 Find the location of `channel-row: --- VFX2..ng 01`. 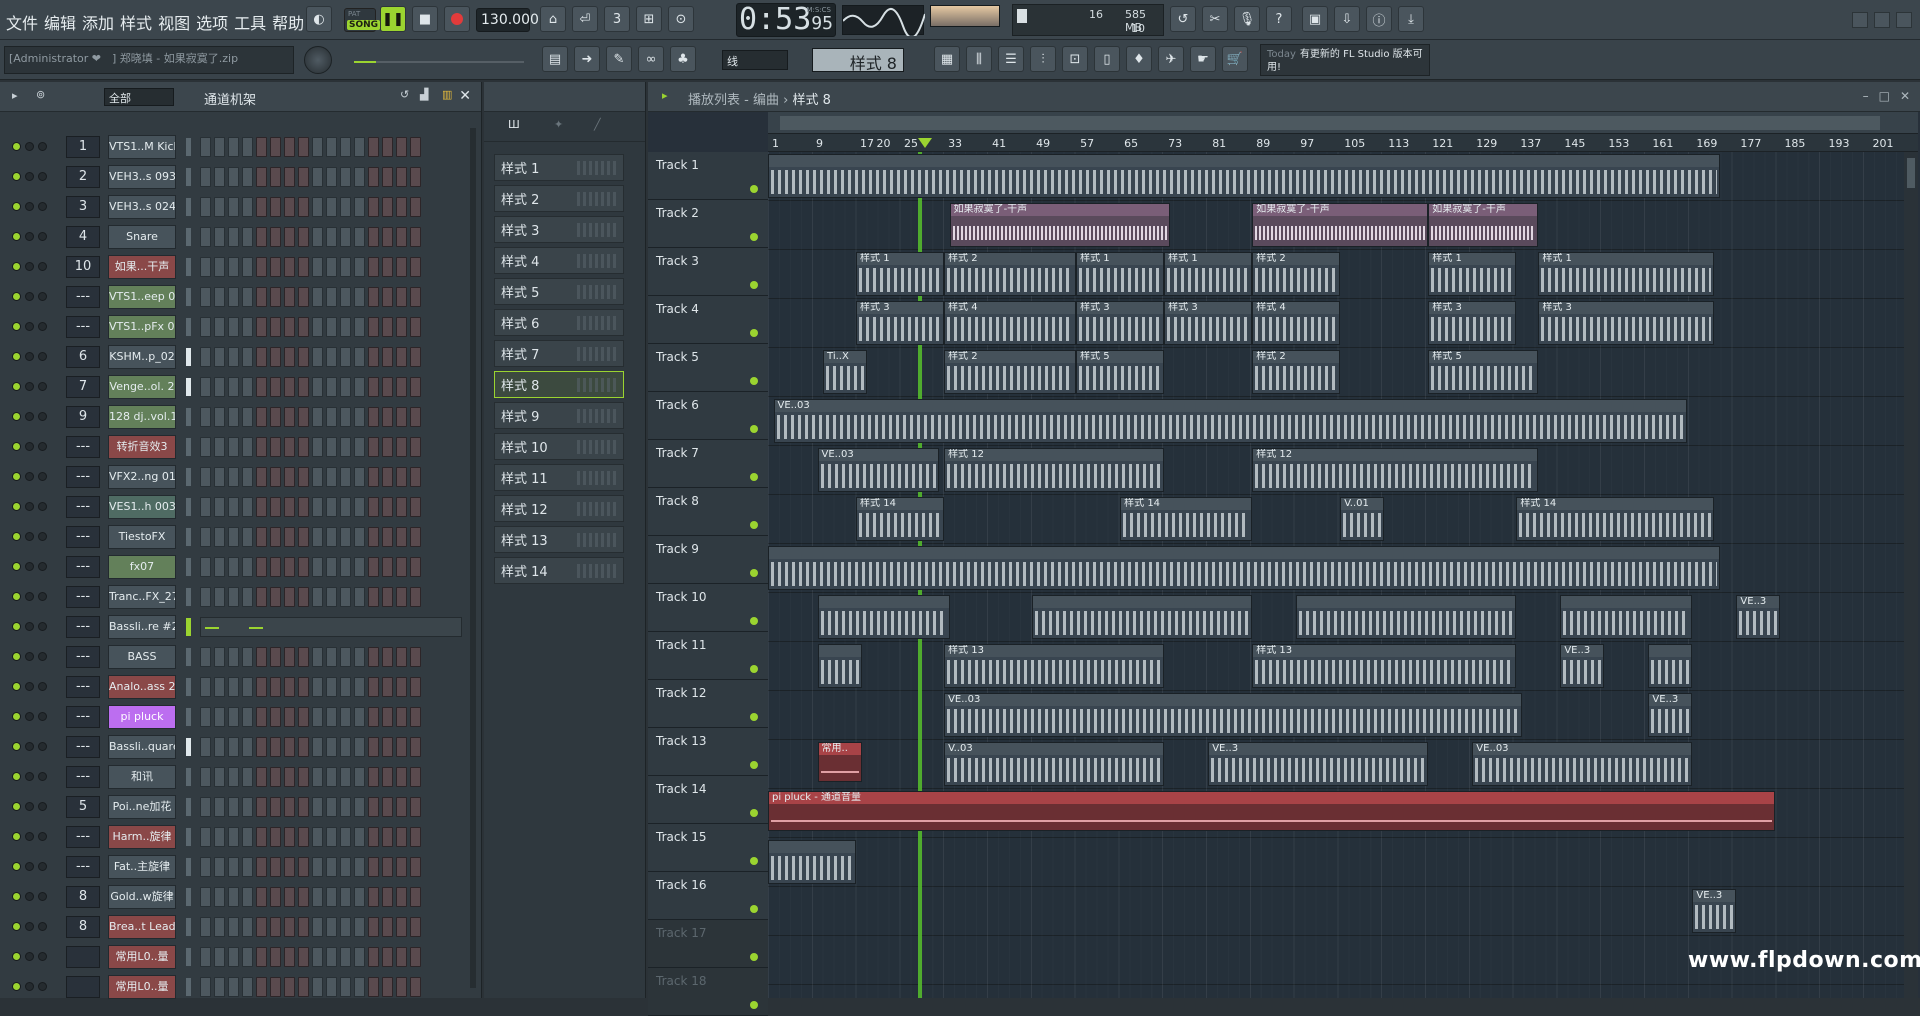

channel-row: --- VFX2..ng 01 is located at coordinates (238, 477).